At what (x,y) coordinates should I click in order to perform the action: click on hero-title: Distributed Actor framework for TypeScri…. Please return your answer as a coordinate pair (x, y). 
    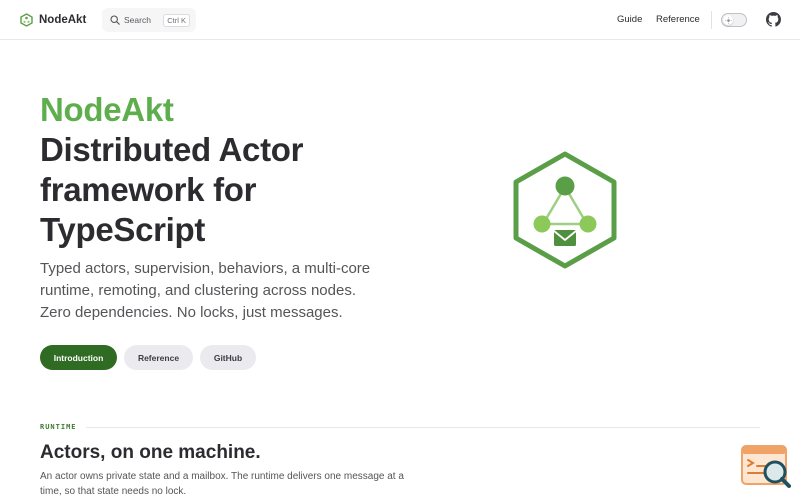
    Looking at the image, I should click on (220, 190).